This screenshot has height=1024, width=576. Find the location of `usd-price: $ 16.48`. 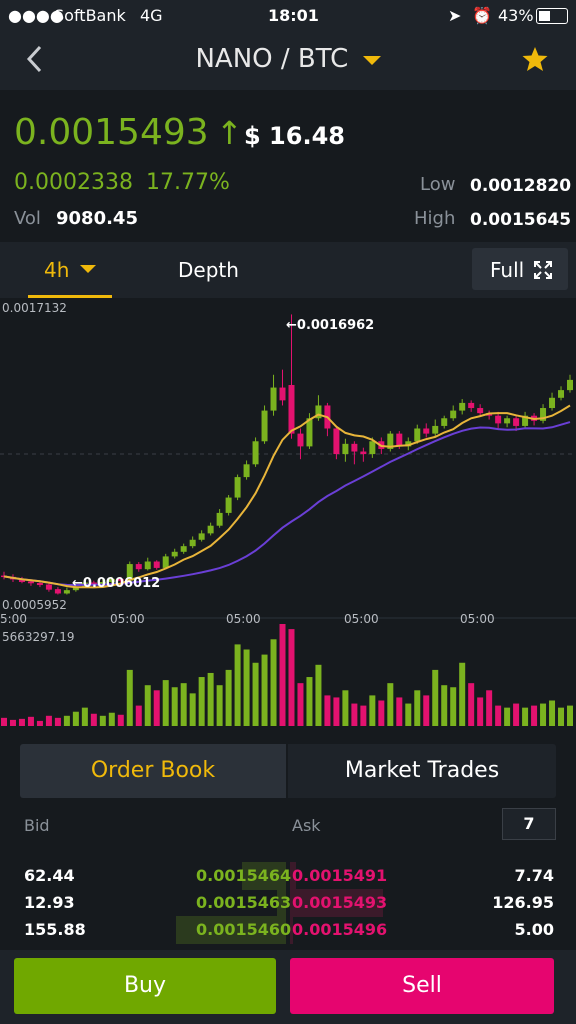

usd-price: $ 16.48 is located at coordinates (294, 136).